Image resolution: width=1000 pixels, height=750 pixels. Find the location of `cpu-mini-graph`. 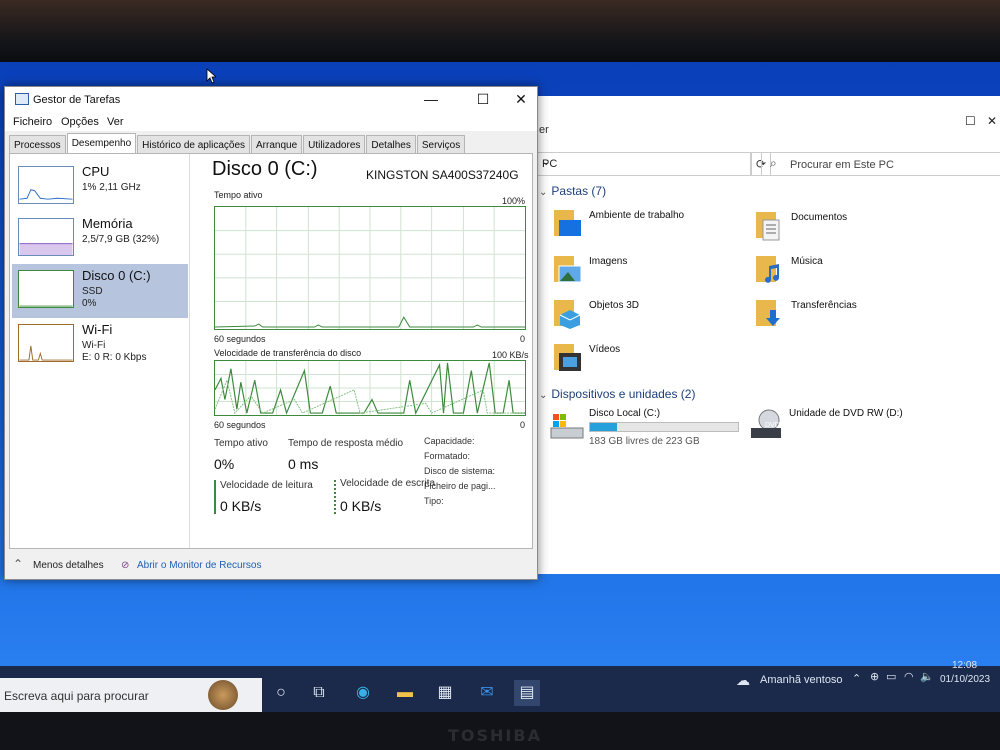

cpu-mini-graph is located at coordinates (46, 185).